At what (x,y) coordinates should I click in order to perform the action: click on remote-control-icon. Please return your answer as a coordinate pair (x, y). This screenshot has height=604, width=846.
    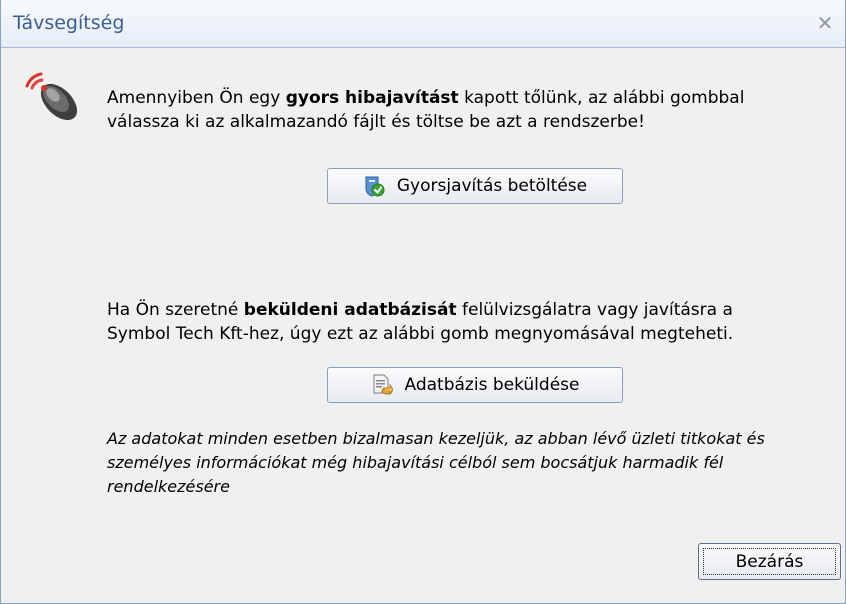
    Looking at the image, I should click on (51, 96).